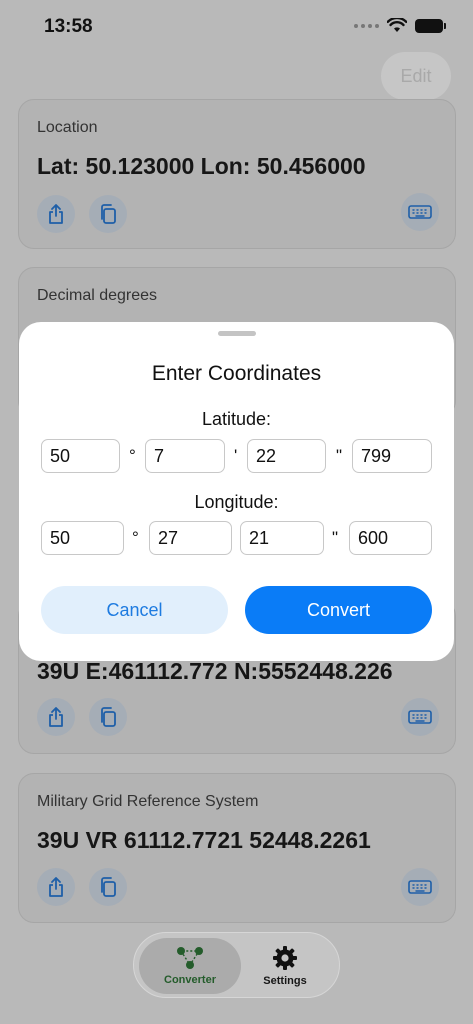  Describe the element at coordinates (236, 502) in the screenshot. I see `longitude-label: Longitude:` at that location.